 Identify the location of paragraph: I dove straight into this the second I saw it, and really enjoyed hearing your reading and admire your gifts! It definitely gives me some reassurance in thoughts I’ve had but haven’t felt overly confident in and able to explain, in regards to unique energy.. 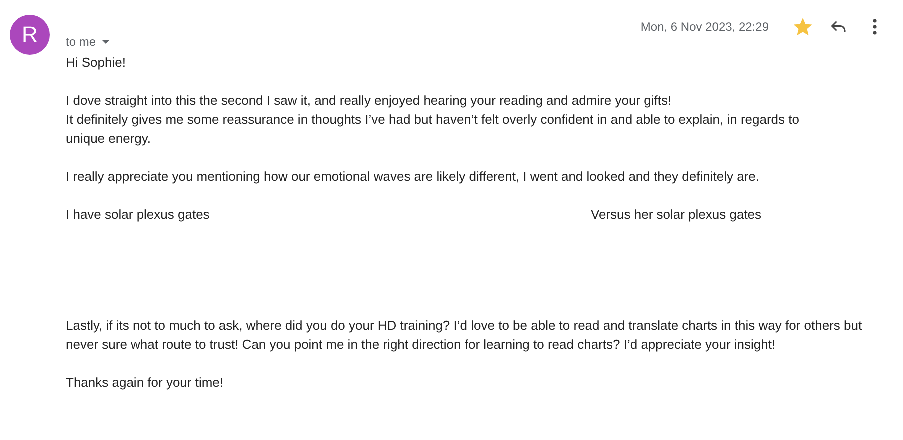
(433, 120).